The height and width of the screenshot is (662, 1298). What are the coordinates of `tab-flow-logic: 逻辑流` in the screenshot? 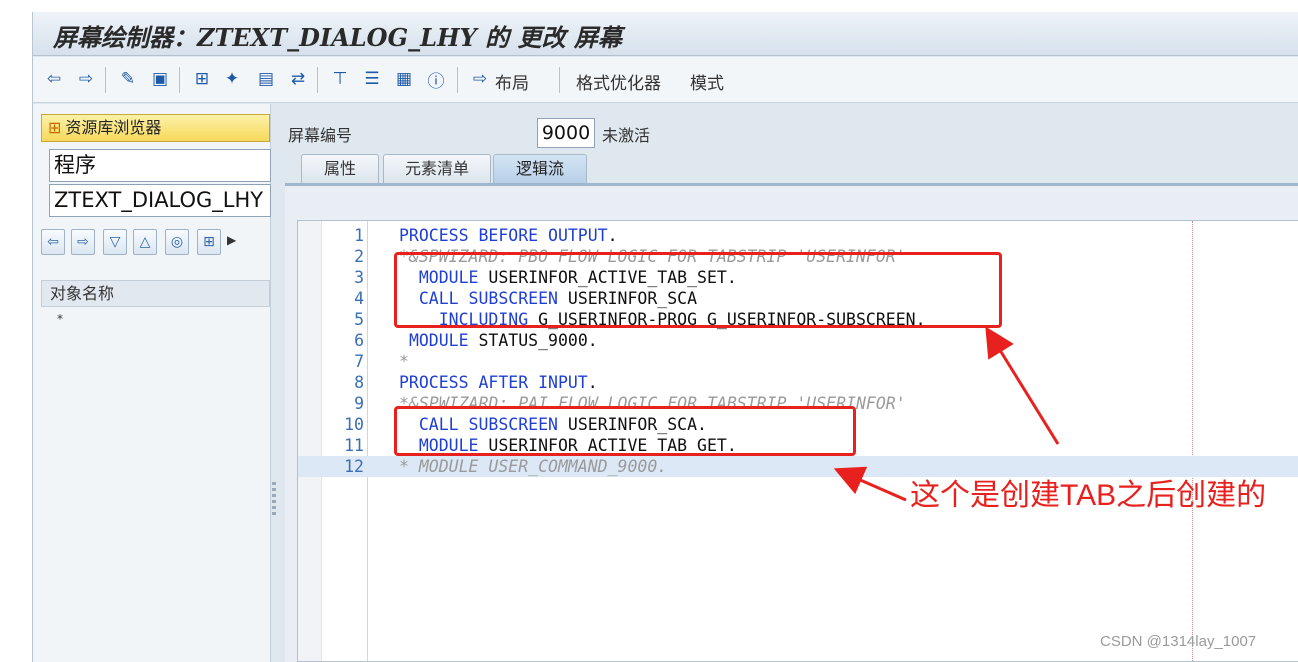 It's located at (540, 169).